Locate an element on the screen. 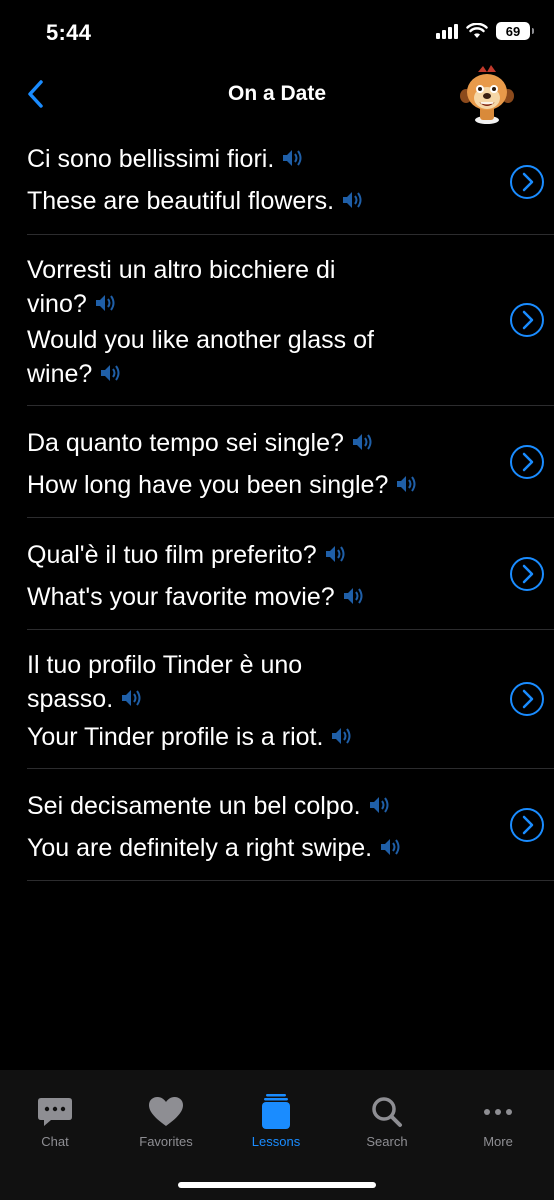 The image size is (554, 1200). italian-phrase: Qual'è il tuo film preferito? is located at coordinates (237, 555).